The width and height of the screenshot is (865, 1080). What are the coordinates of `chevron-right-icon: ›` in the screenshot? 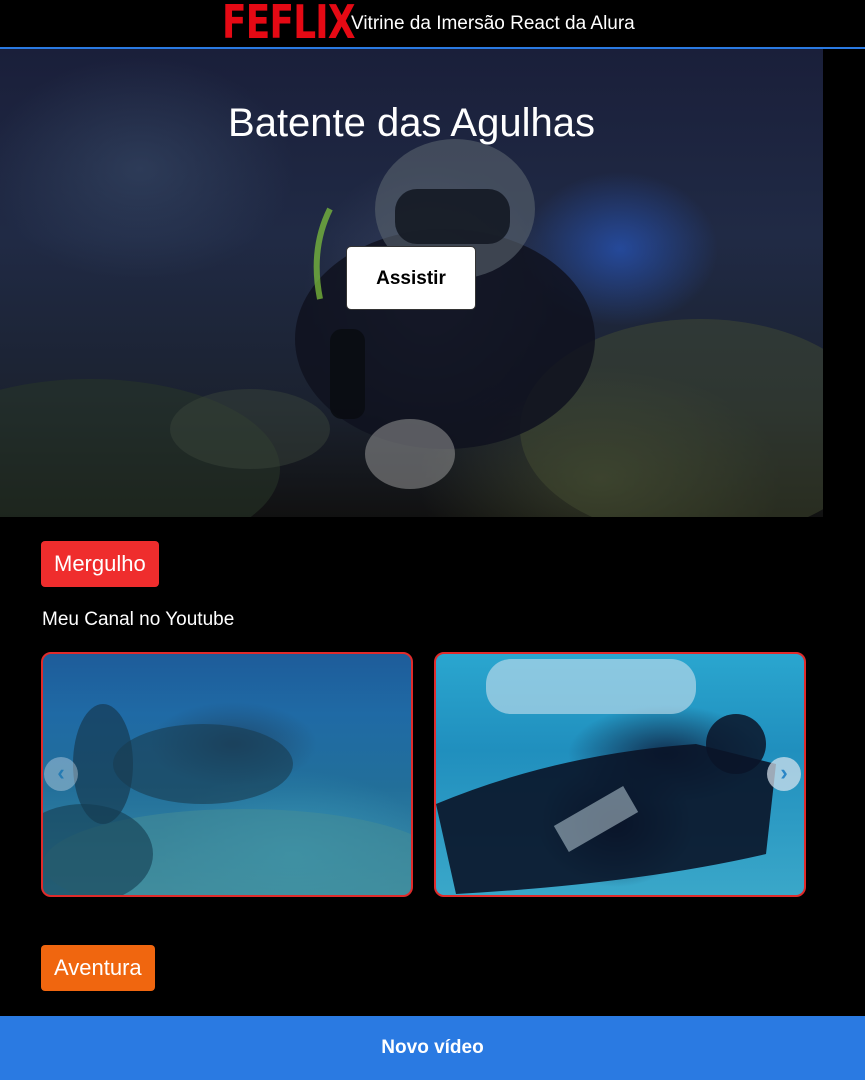 It's located at (784, 772).